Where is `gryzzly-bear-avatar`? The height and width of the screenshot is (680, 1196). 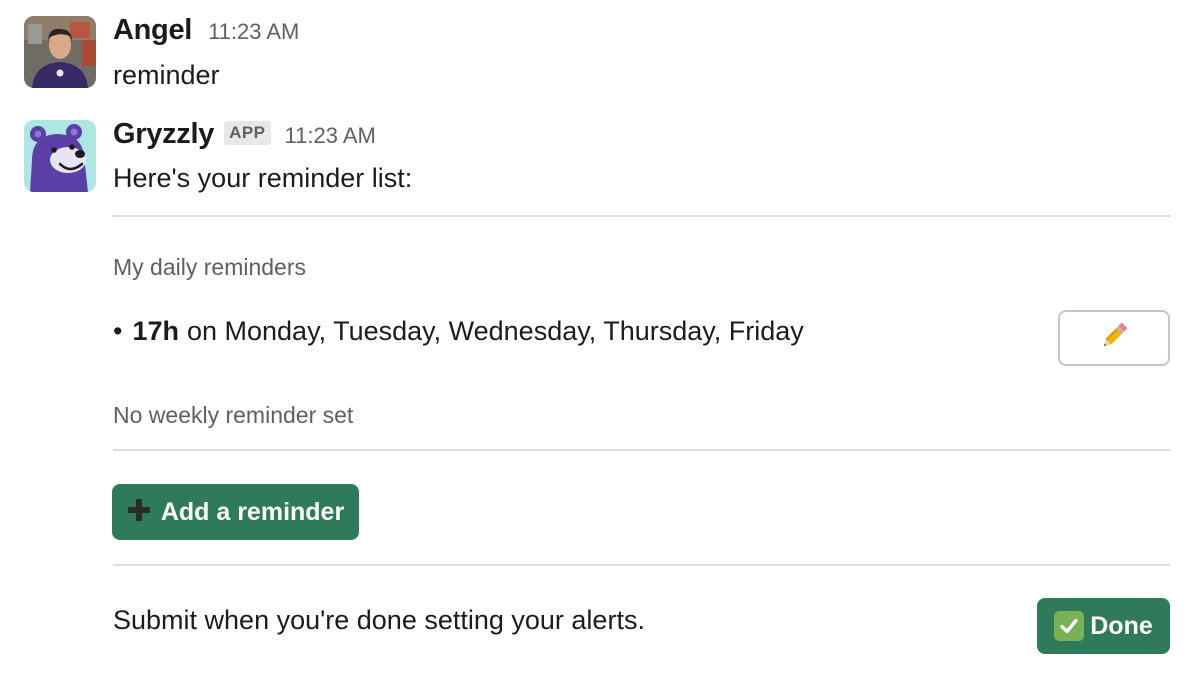
gryzzly-bear-avatar is located at coordinates (60, 156).